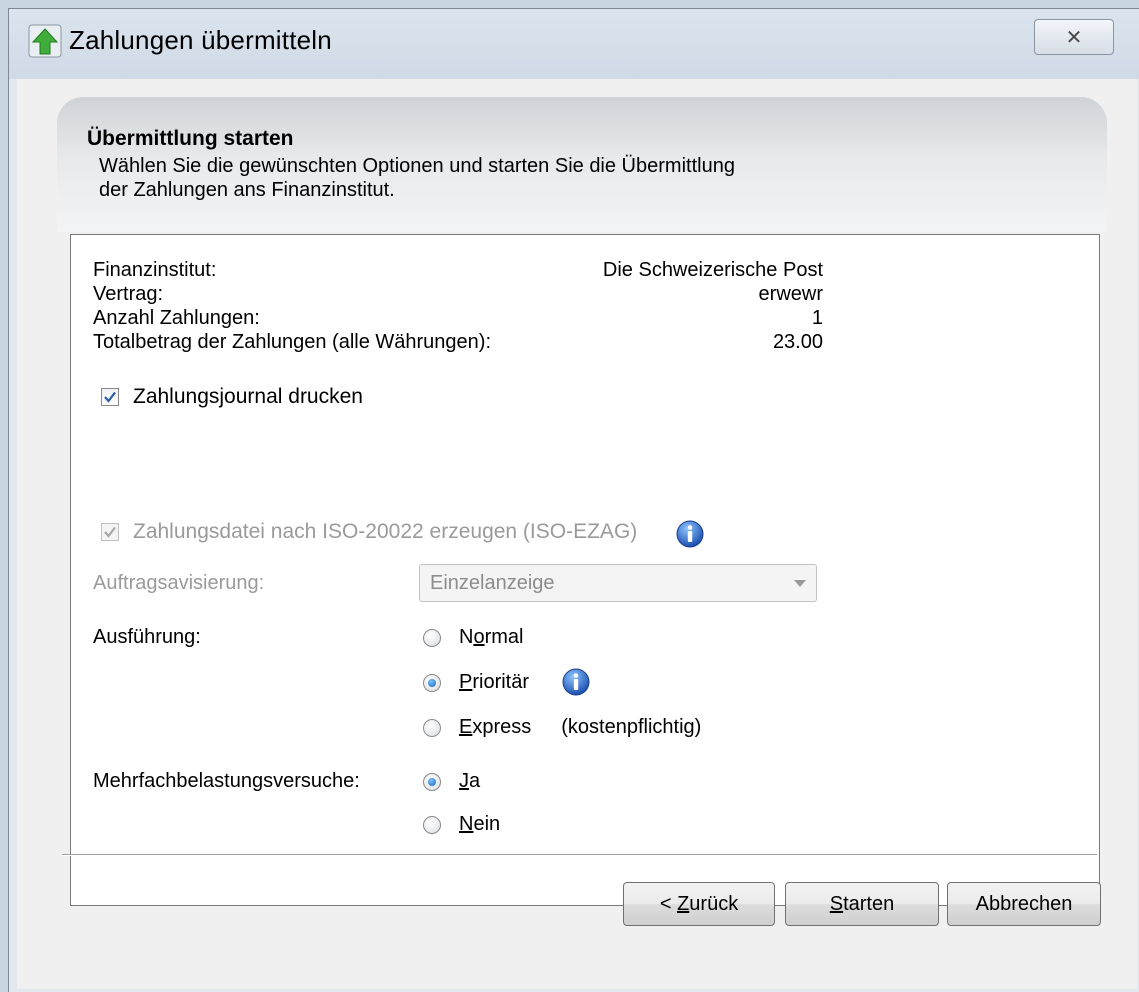 Image resolution: width=1139 pixels, height=992 pixels. What do you see at coordinates (817, 318) in the screenshot?
I see `summary-value-count: 1` at bounding box center [817, 318].